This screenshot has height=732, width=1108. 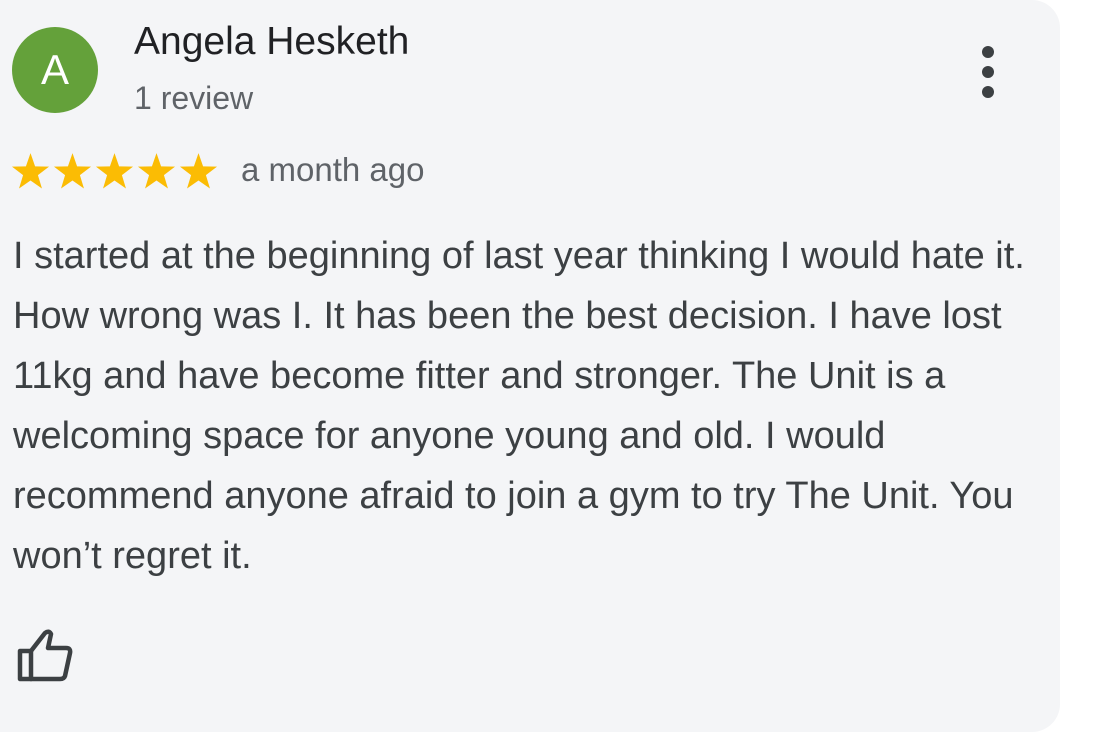 What do you see at coordinates (193, 98) in the screenshot?
I see `reviewer-review-count: 1 review` at bounding box center [193, 98].